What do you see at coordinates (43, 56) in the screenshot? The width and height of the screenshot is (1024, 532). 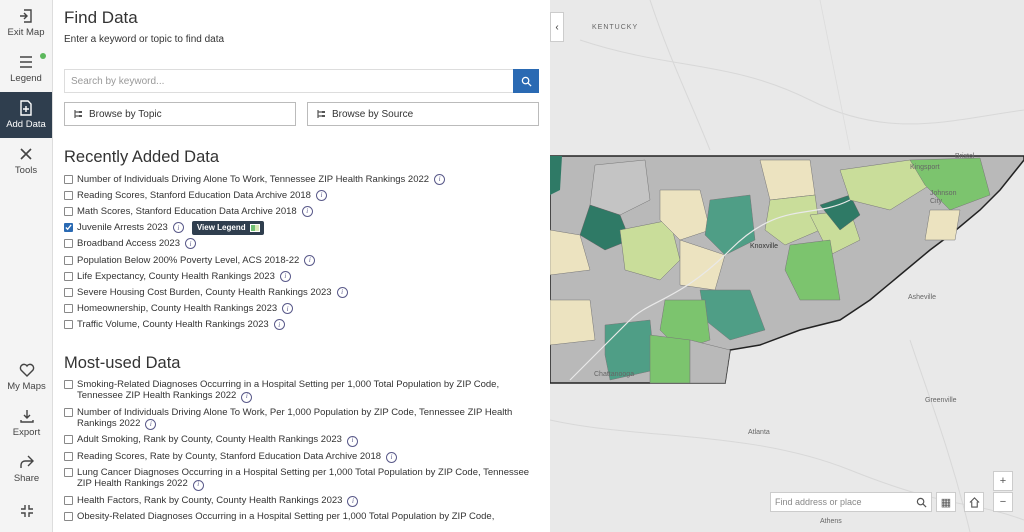 I see `legend-active-dot` at bounding box center [43, 56].